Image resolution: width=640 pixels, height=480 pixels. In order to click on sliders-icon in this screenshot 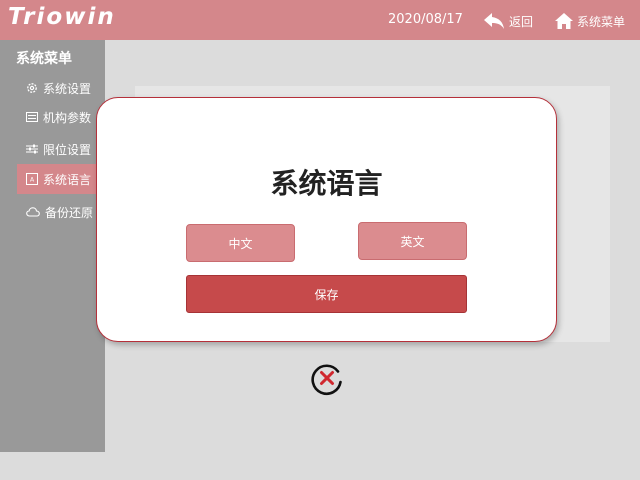, I will do `click(32, 149)`.